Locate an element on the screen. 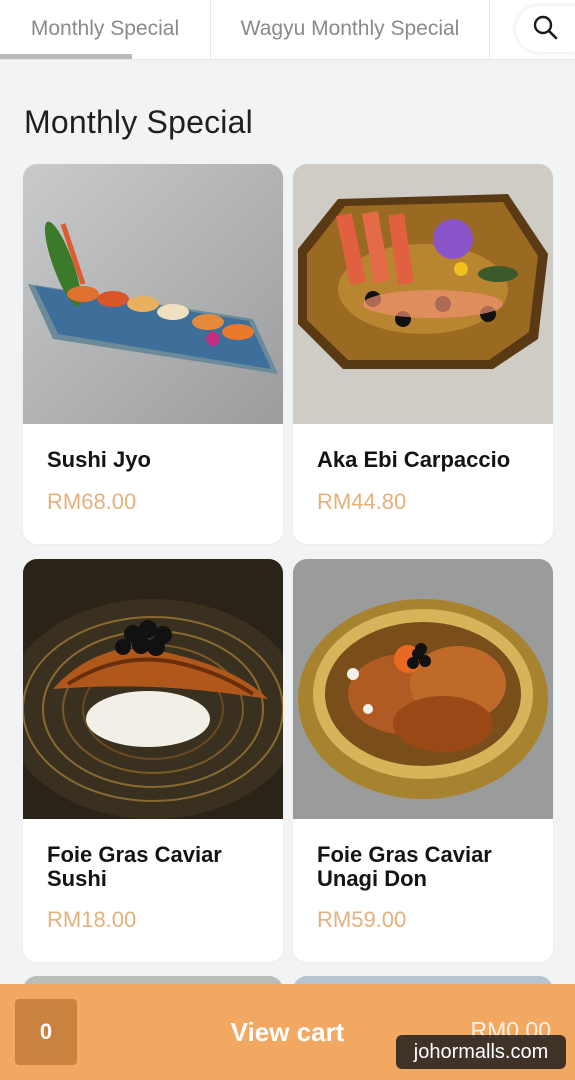 This screenshot has width=575, height=1080. watermark: johormalls.com is located at coordinates (481, 1052).